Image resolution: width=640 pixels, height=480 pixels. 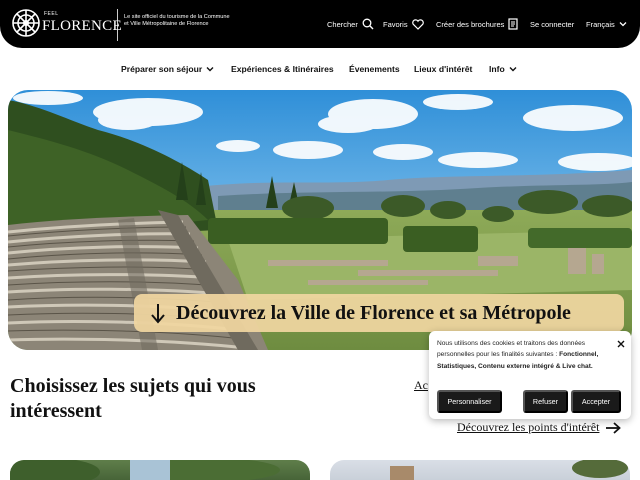 I want to click on favorites-link: Favoris, so click(x=403, y=24).